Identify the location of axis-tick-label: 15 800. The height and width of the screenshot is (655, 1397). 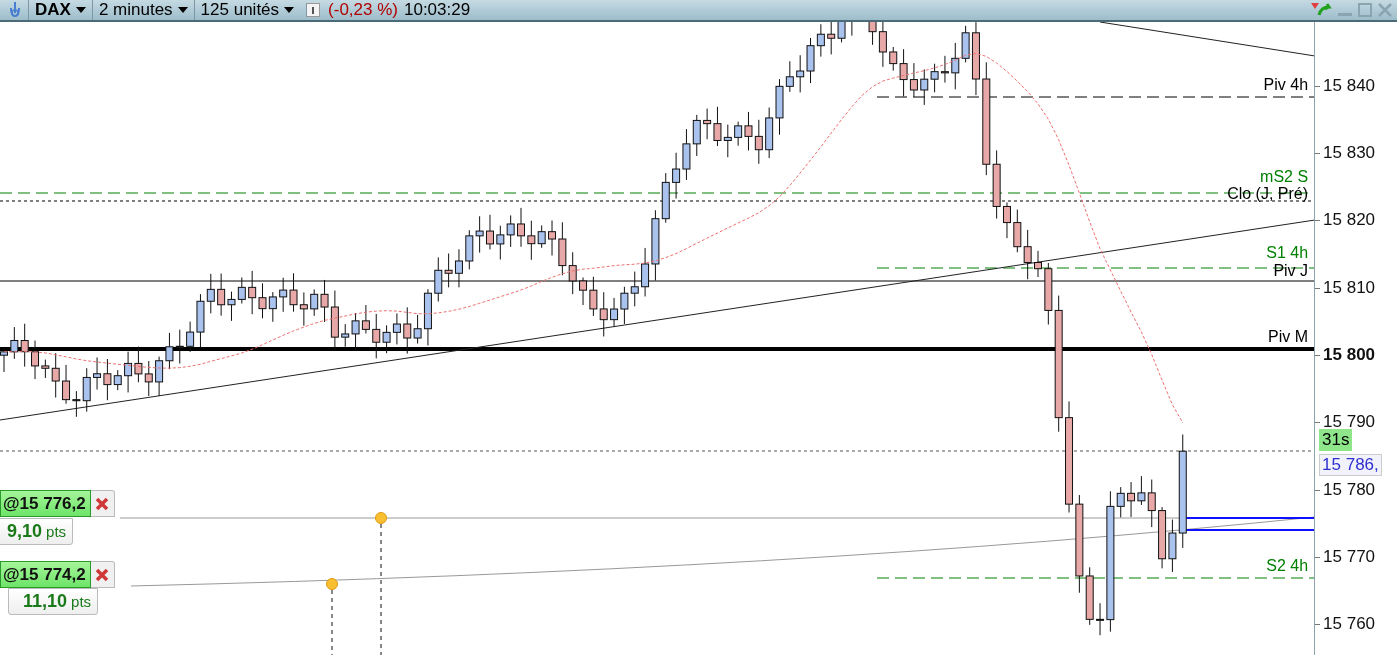
(1349, 355).